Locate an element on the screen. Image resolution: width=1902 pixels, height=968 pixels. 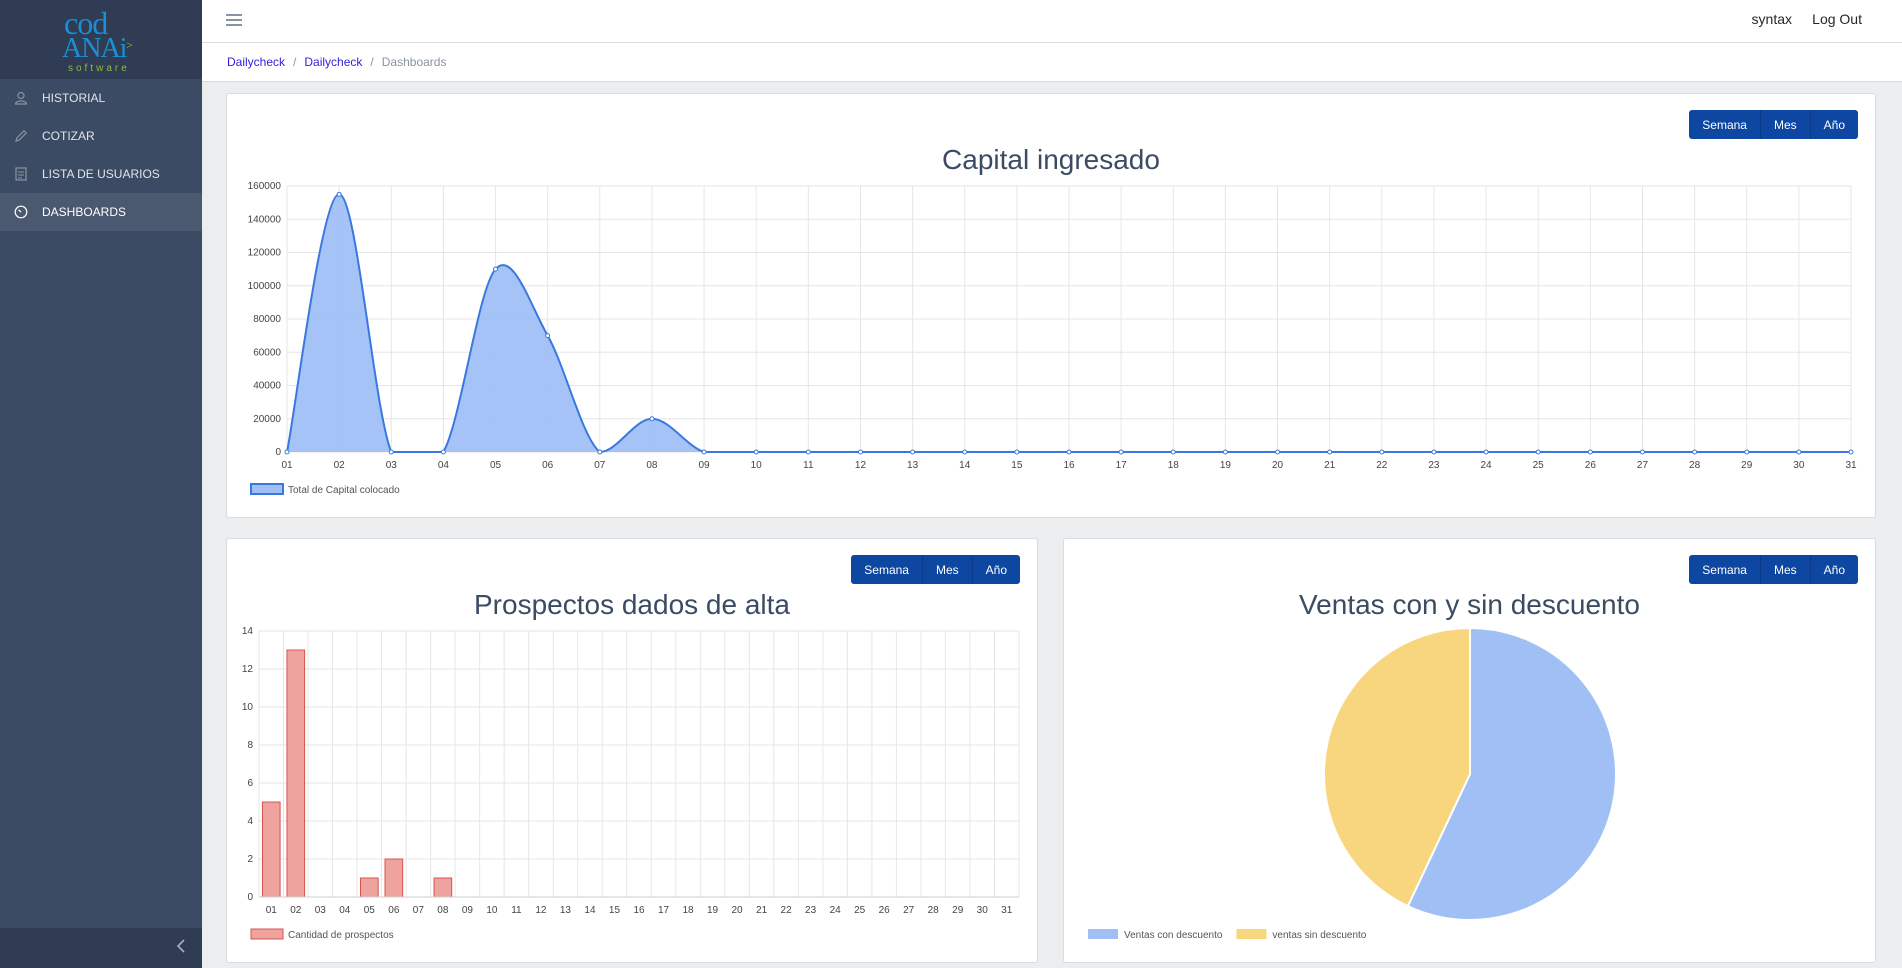
y-tick-label: 40000 is located at coordinates (267, 386).